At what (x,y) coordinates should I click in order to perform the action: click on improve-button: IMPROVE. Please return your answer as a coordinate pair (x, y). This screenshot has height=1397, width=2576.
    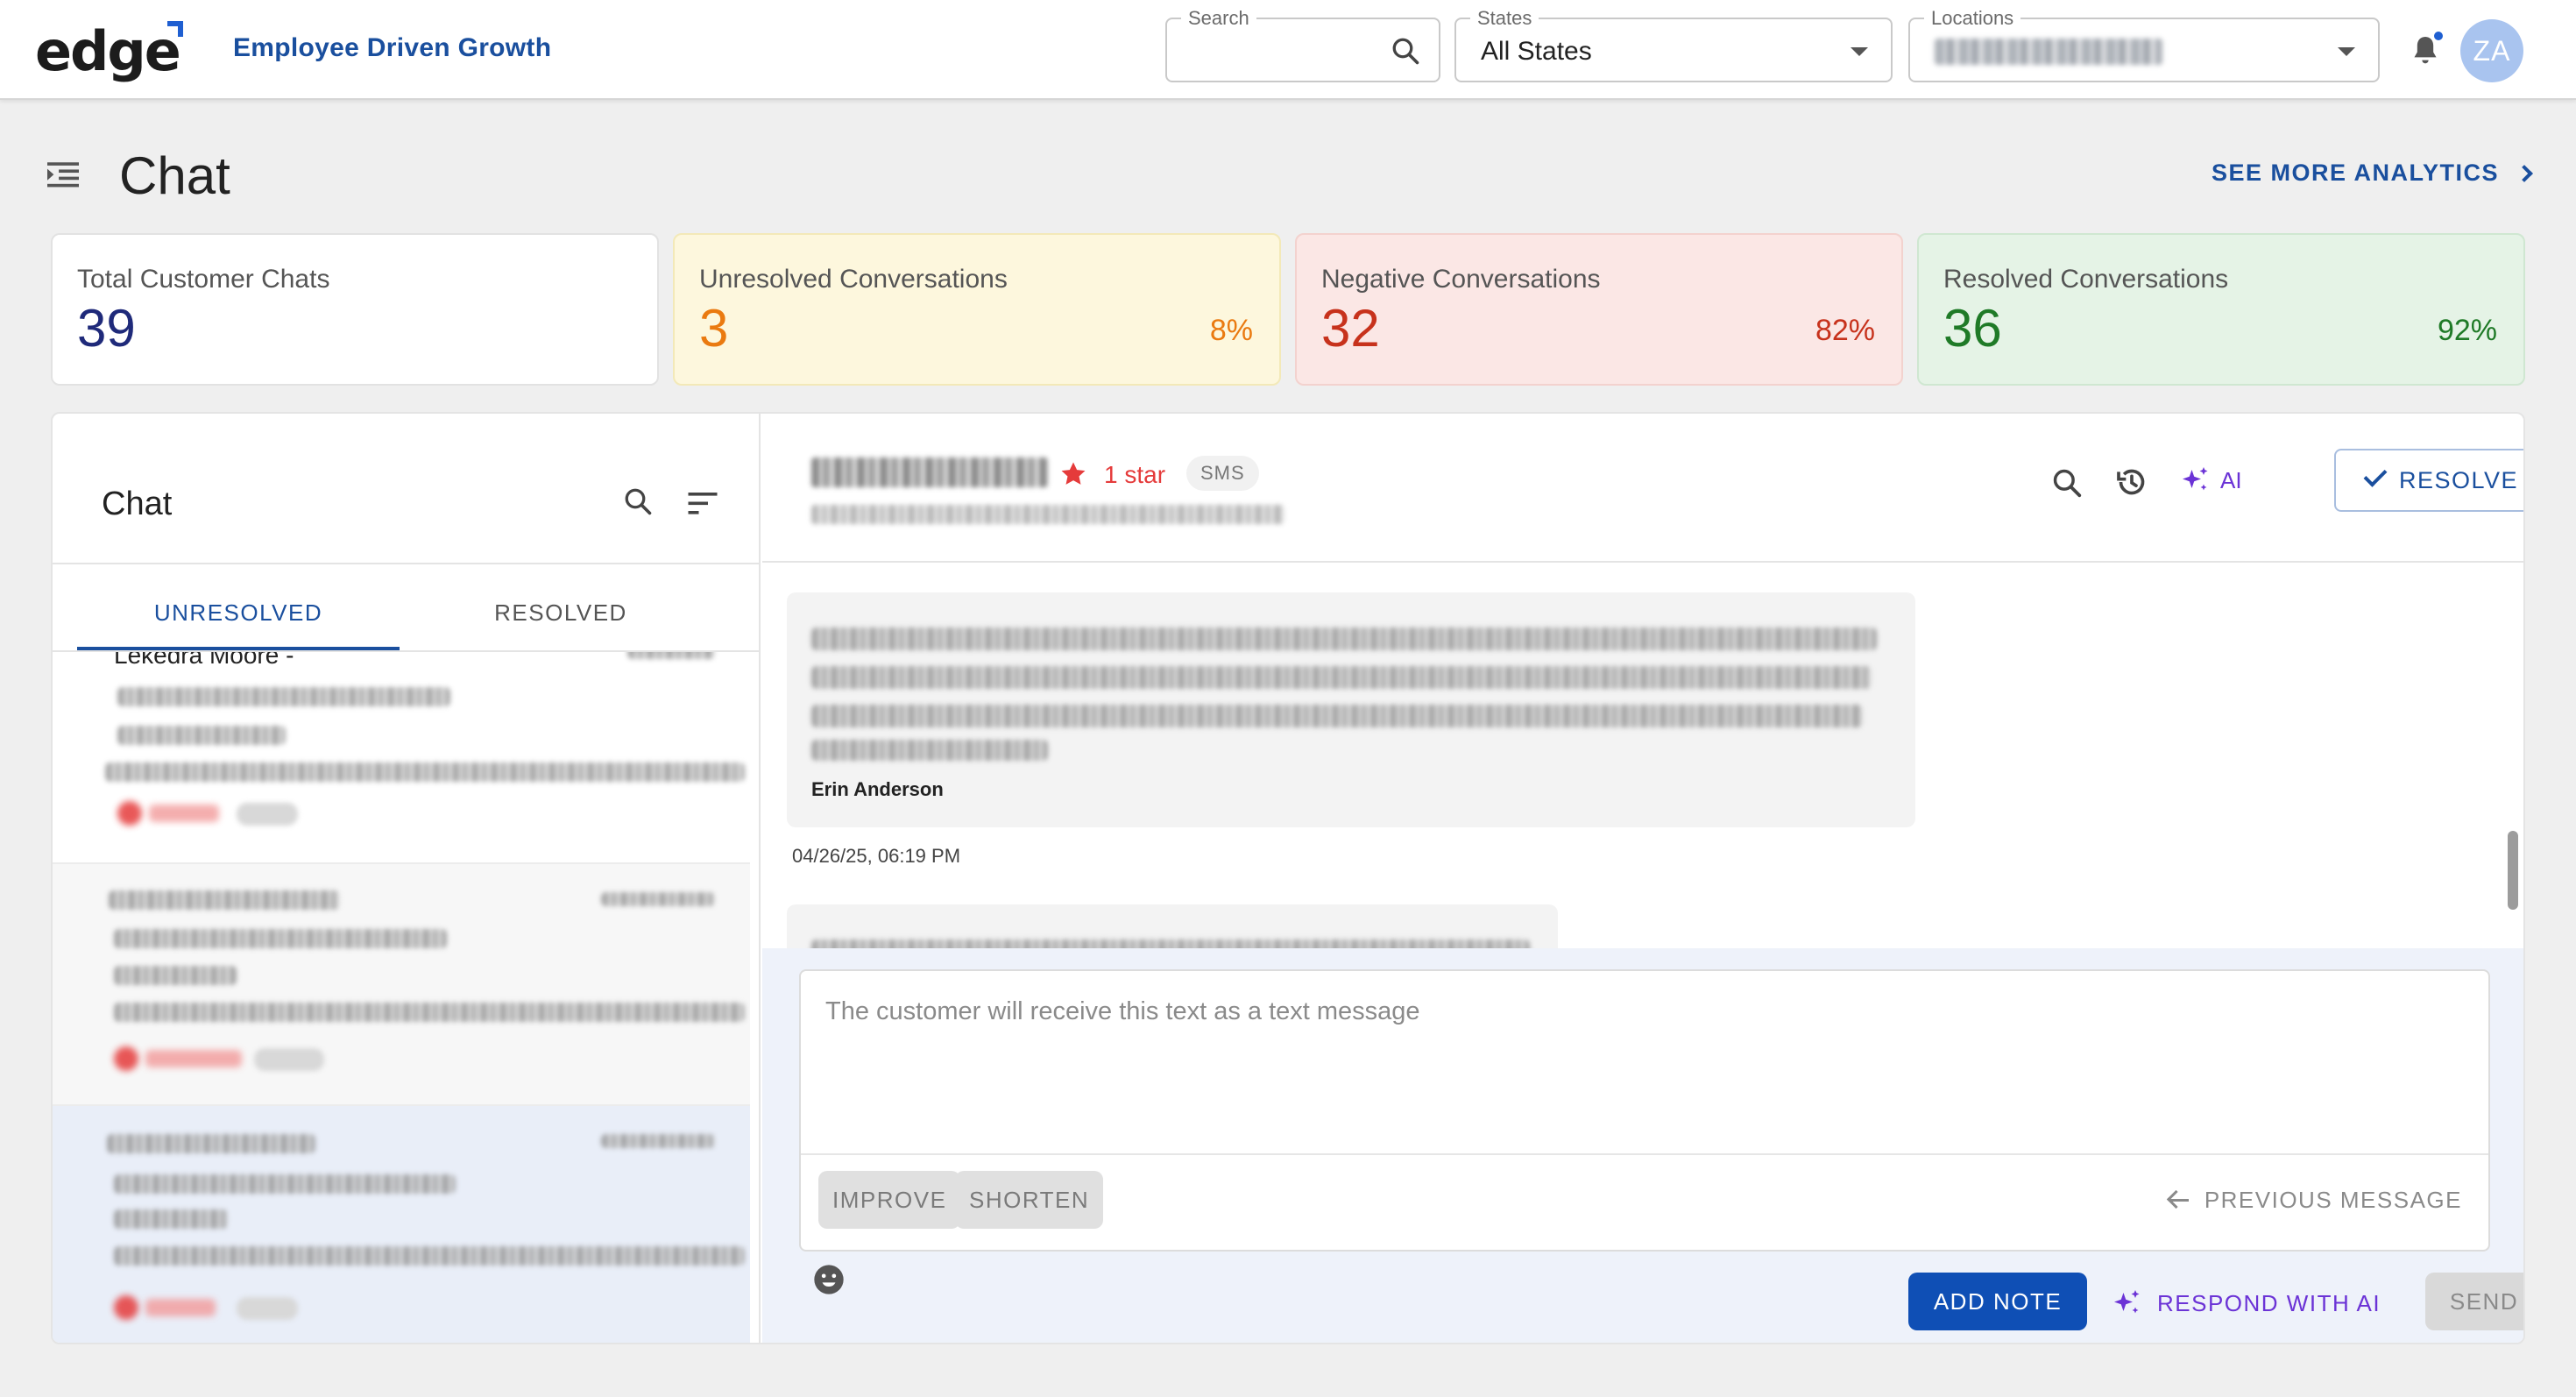
    Looking at the image, I should click on (889, 1200).